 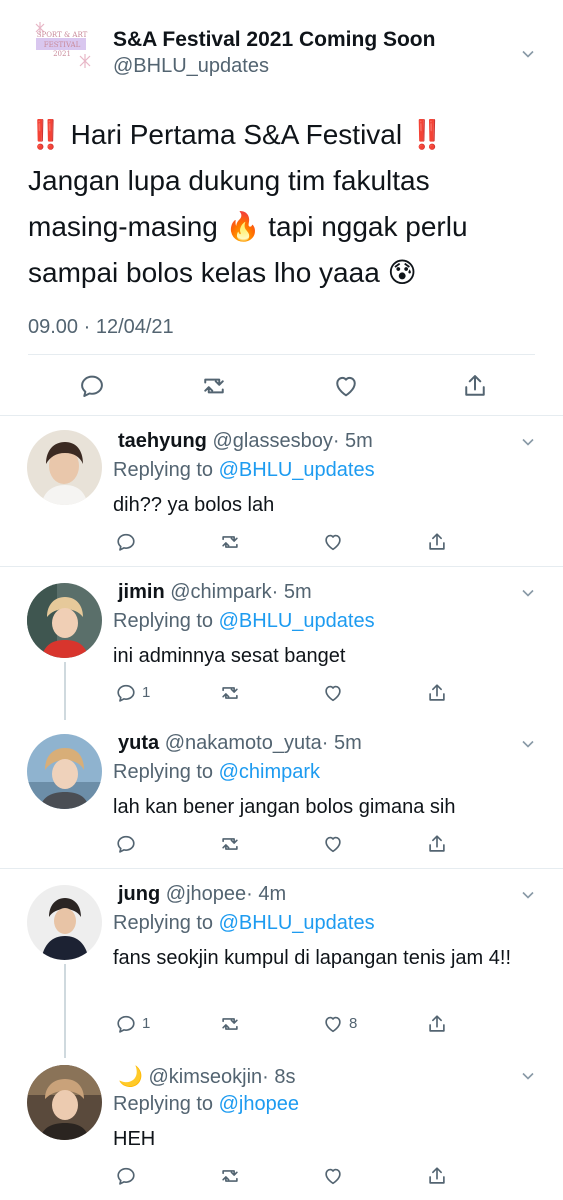 What do you see at coordinates (269, 772) in the screenshot?
I see `replying-to-mention: @chimpark` at bounding box center [269, 772].